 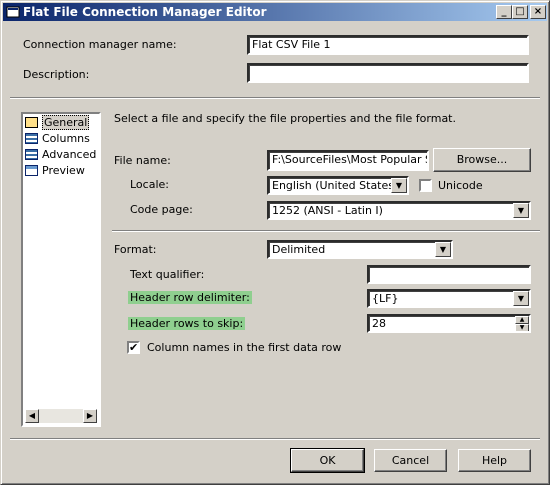 I want to click on page-list-scrollbar: ◀ ▶, so click(x=61, y=416).